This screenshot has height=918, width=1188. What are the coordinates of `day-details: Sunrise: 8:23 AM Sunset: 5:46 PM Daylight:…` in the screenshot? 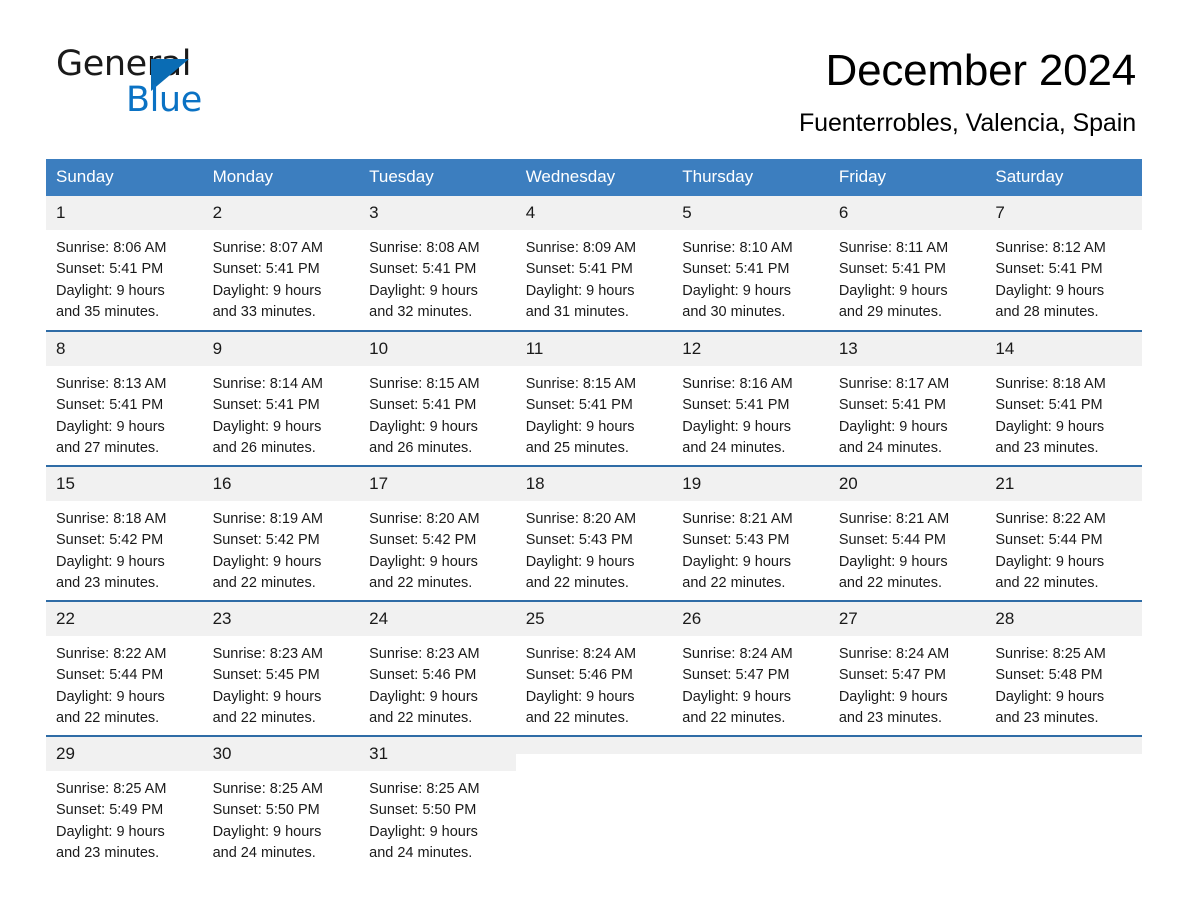 It's located at (437, 682).